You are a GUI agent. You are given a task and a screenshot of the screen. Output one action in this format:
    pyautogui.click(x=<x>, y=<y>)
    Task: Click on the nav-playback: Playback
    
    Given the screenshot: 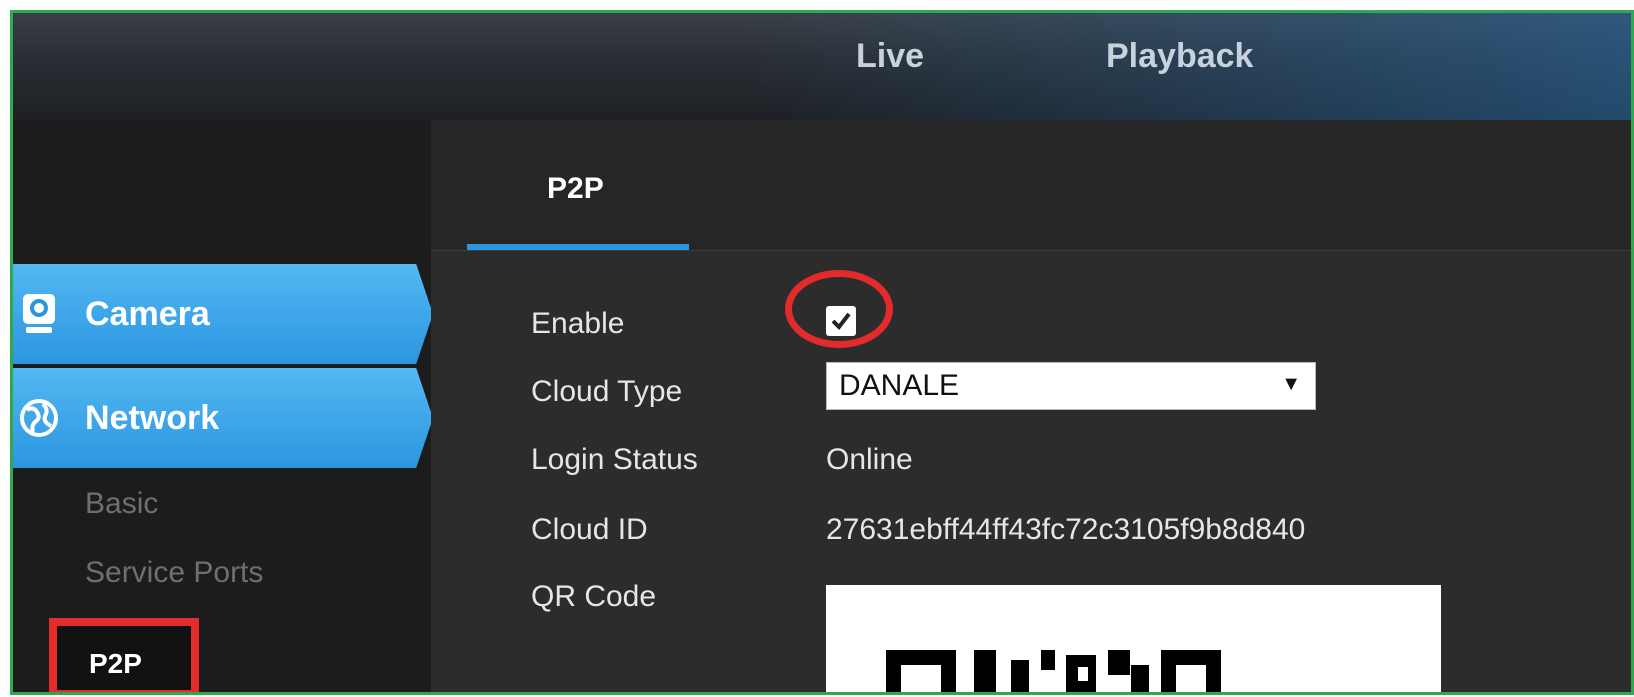 What is the action you would take?
    pyautogui.click(x=1179, y=56)
    